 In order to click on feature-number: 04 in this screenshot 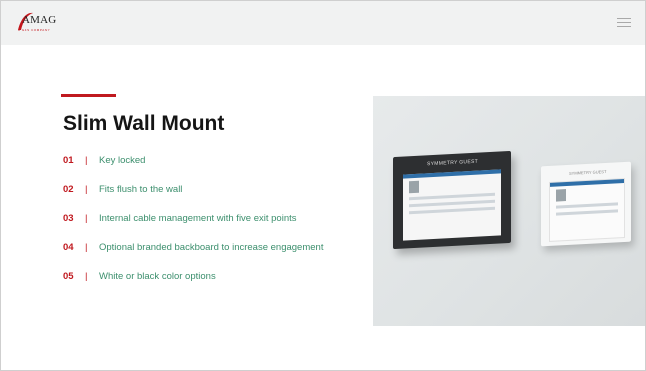, I will do `click(68, 247)`.